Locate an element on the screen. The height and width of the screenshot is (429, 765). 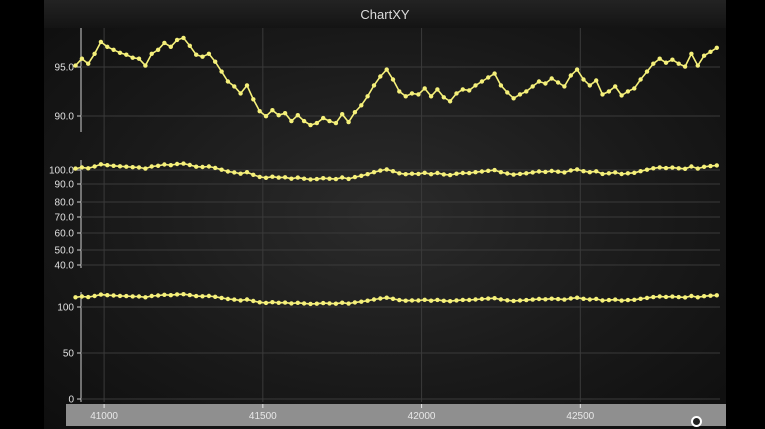
y-tick-label: 60.0 is located at coordinates (65, 234).